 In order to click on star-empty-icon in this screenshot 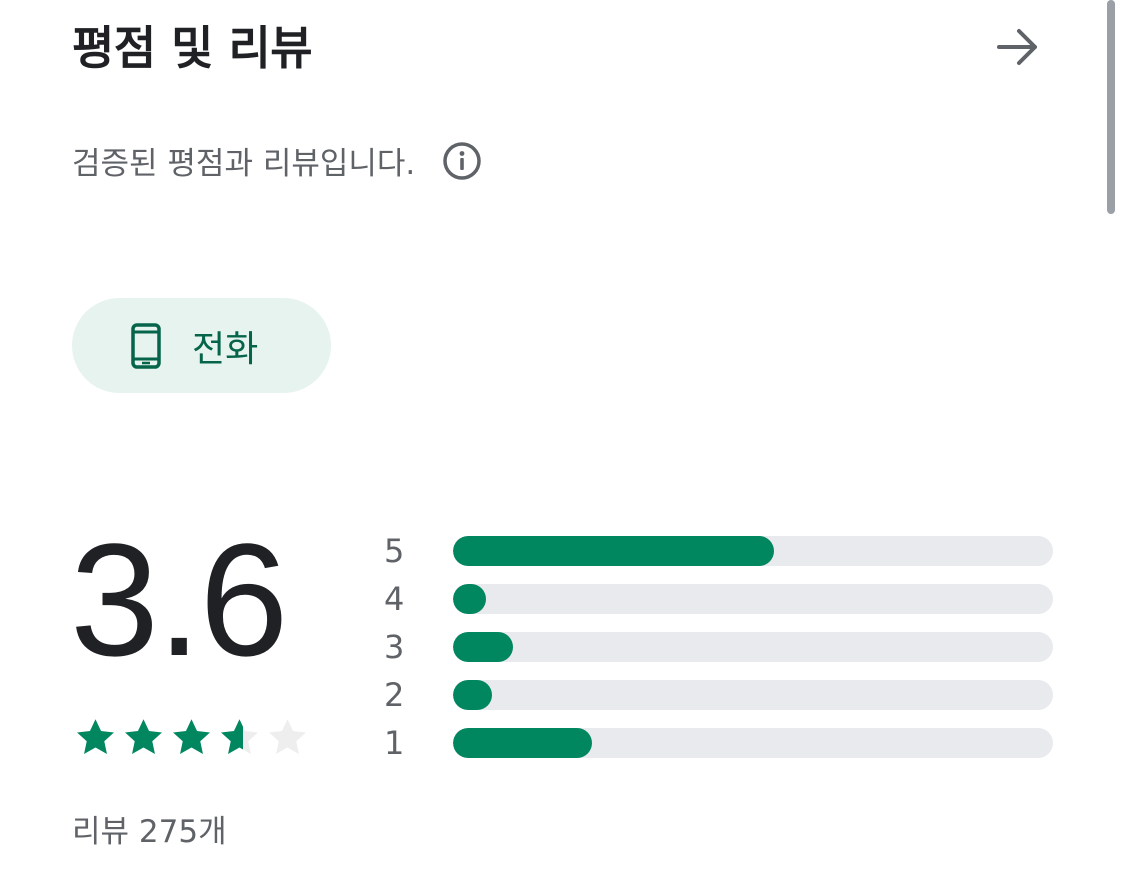, I will do `click(287, 736)`.